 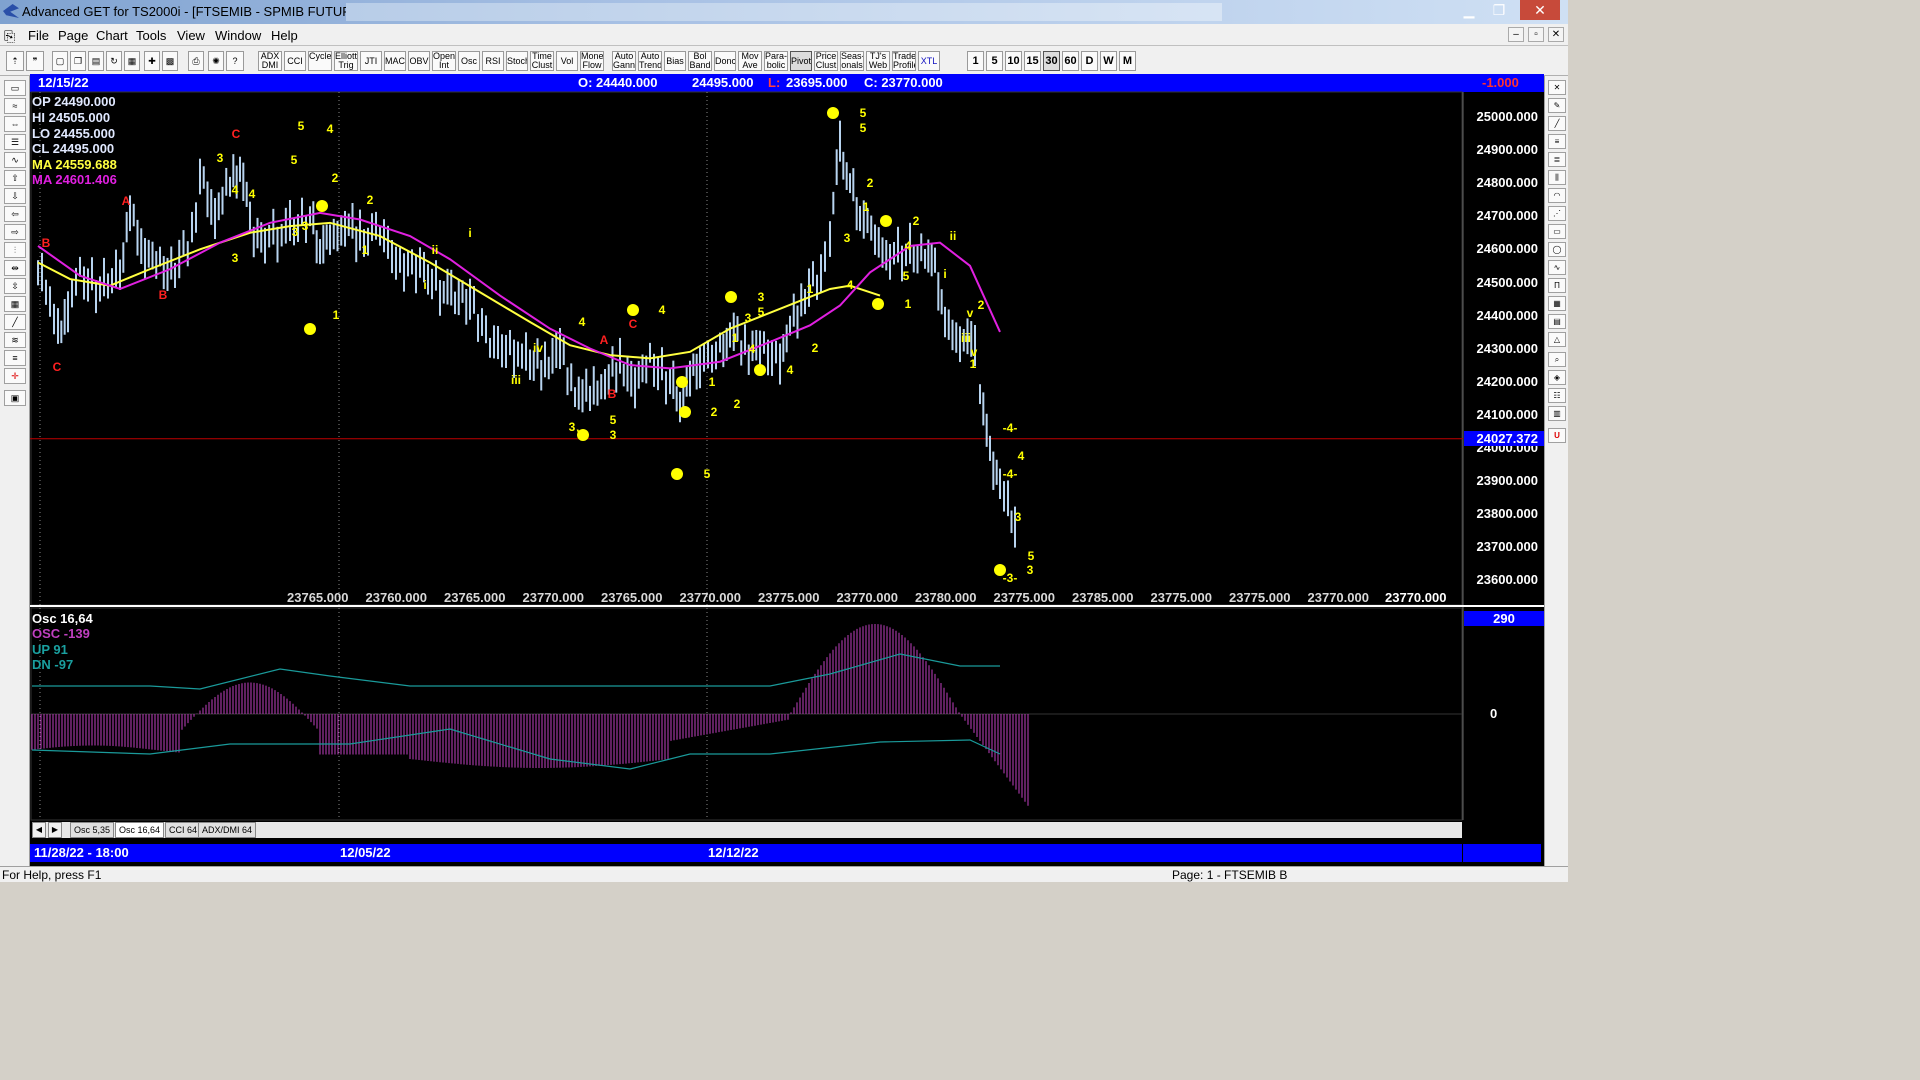 I want to click on layout-icon: ▤, so click(x=96, y=61).